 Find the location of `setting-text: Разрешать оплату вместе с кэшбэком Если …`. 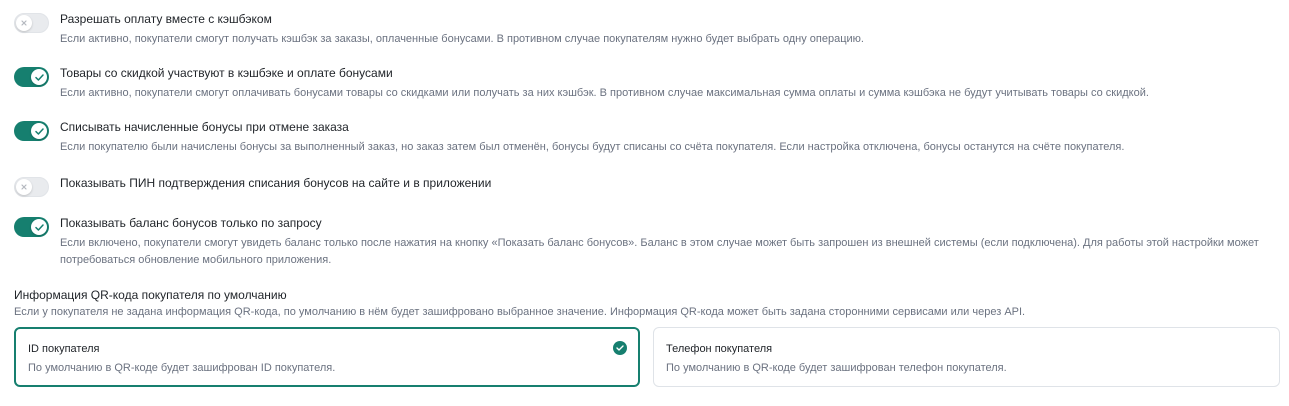

setting-text: Разрешать оплату вместе с кэшбэком Если … is located at coordinates (669, 30).